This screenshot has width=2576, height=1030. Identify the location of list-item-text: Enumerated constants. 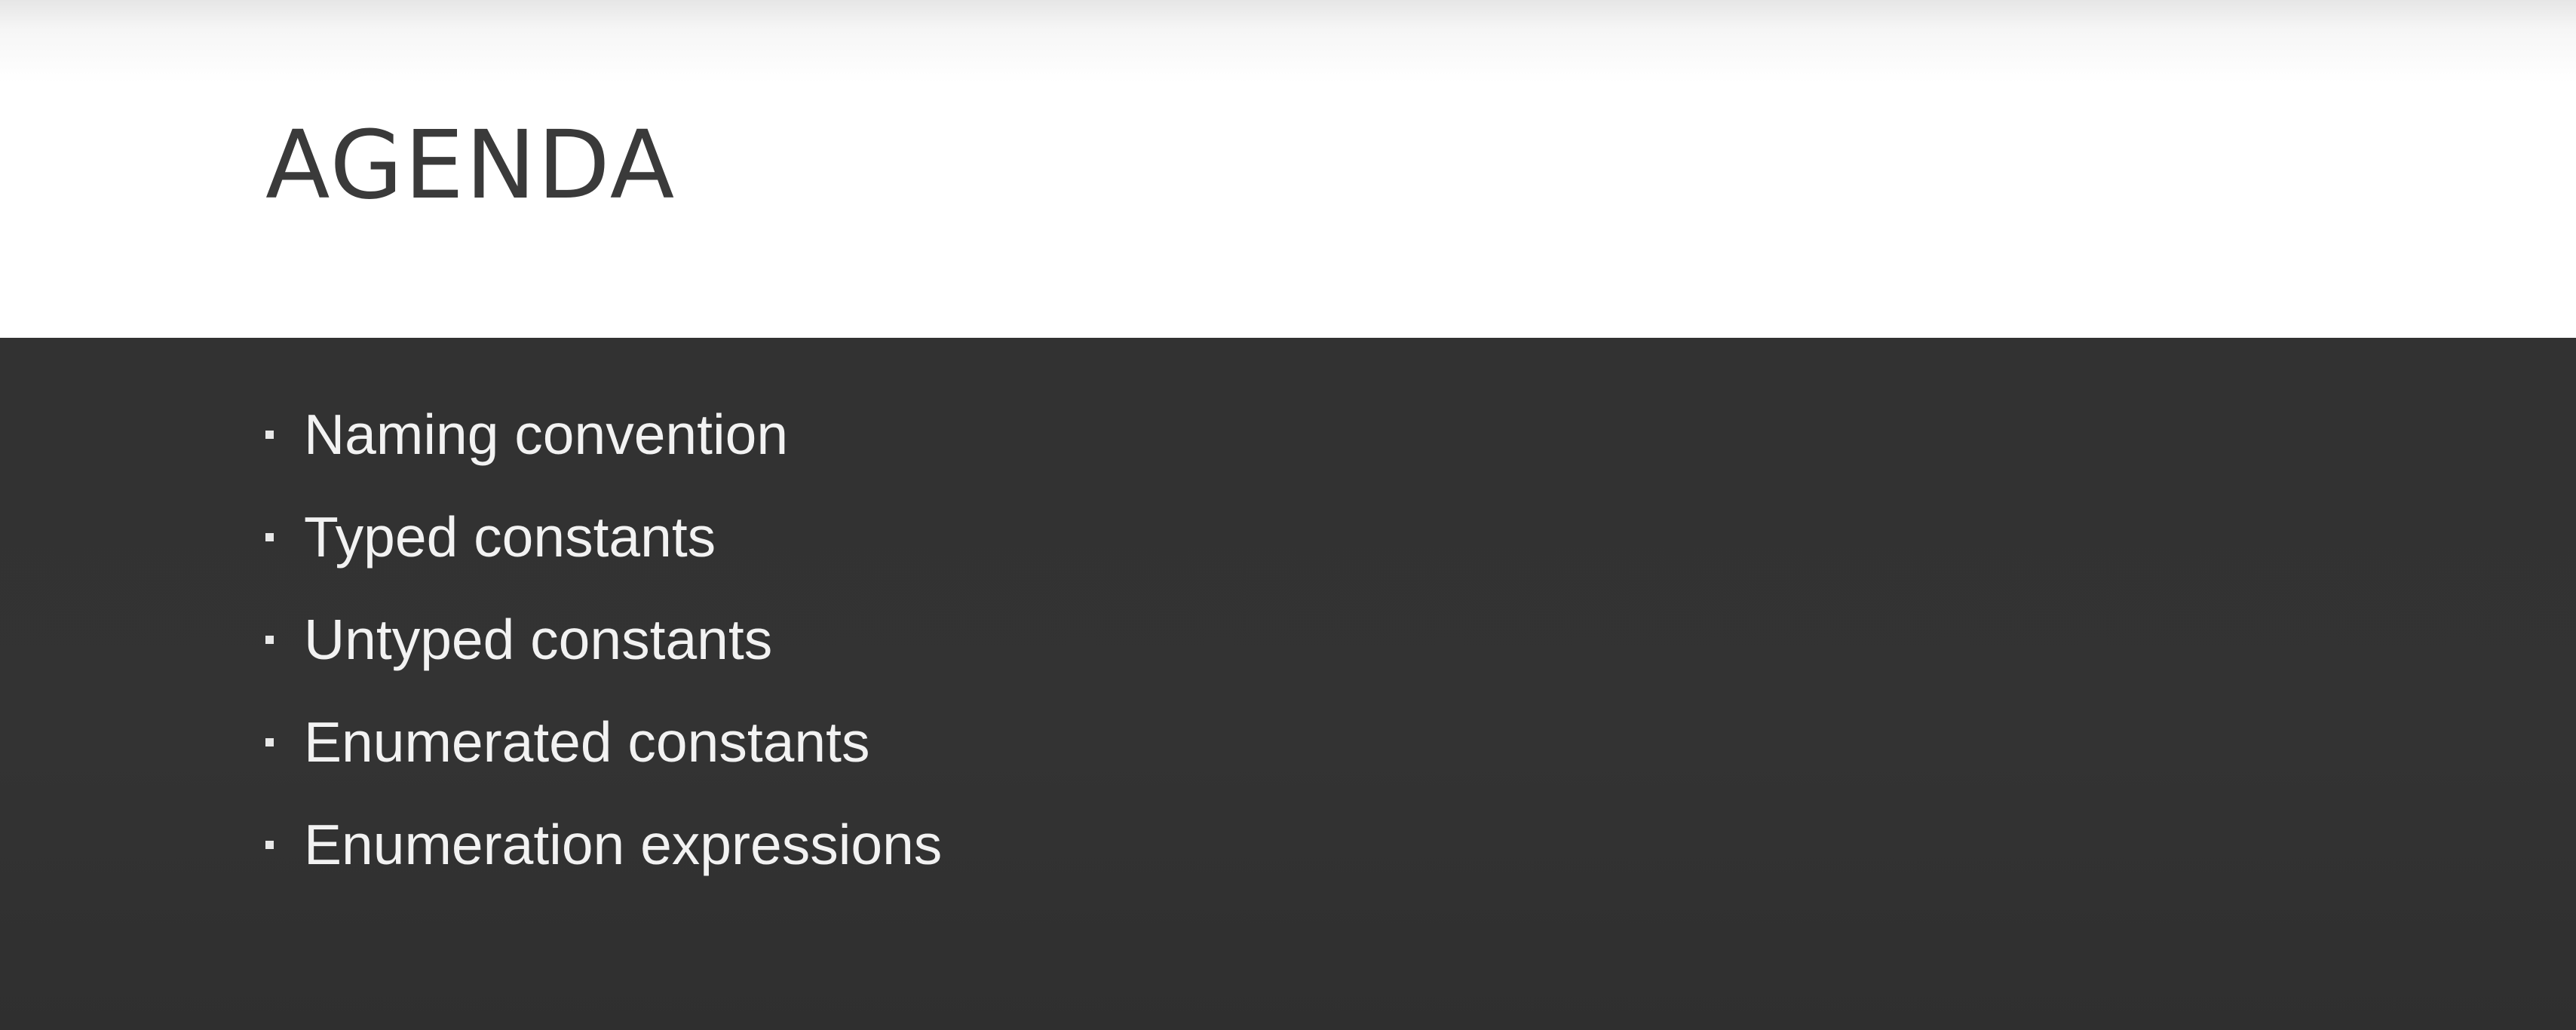
(587, 742).